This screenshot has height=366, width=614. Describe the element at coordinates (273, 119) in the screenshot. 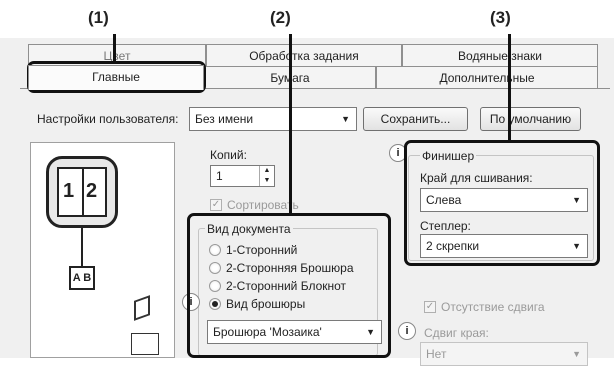

I see `user-settings-select: Без имени ▼` at that location.